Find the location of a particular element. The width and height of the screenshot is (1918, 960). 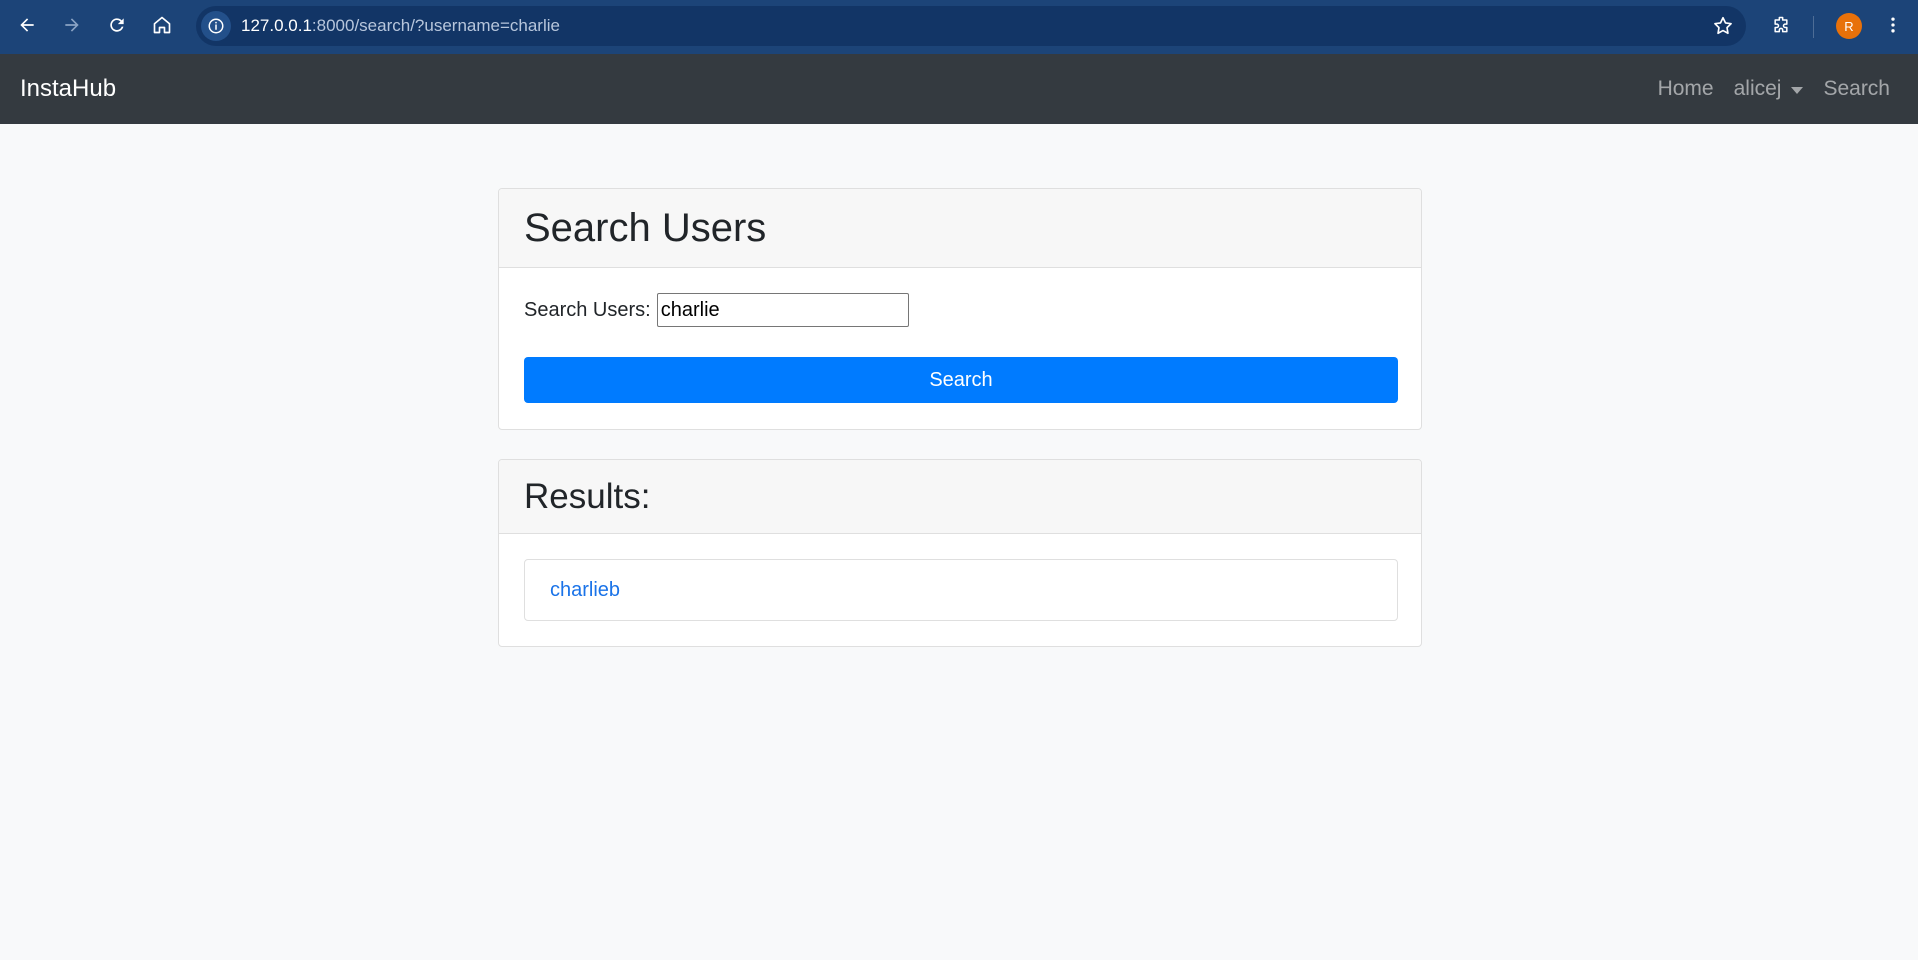

back-icon is located at coordinates (27, 25).